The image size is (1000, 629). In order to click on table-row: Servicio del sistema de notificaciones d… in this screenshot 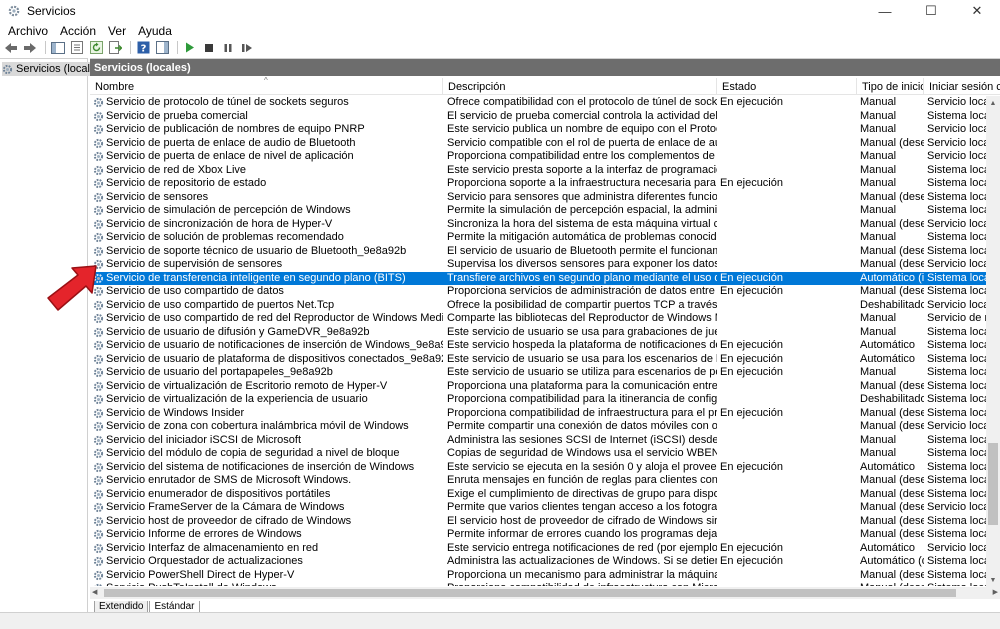, I will do `click(538, 468)`.